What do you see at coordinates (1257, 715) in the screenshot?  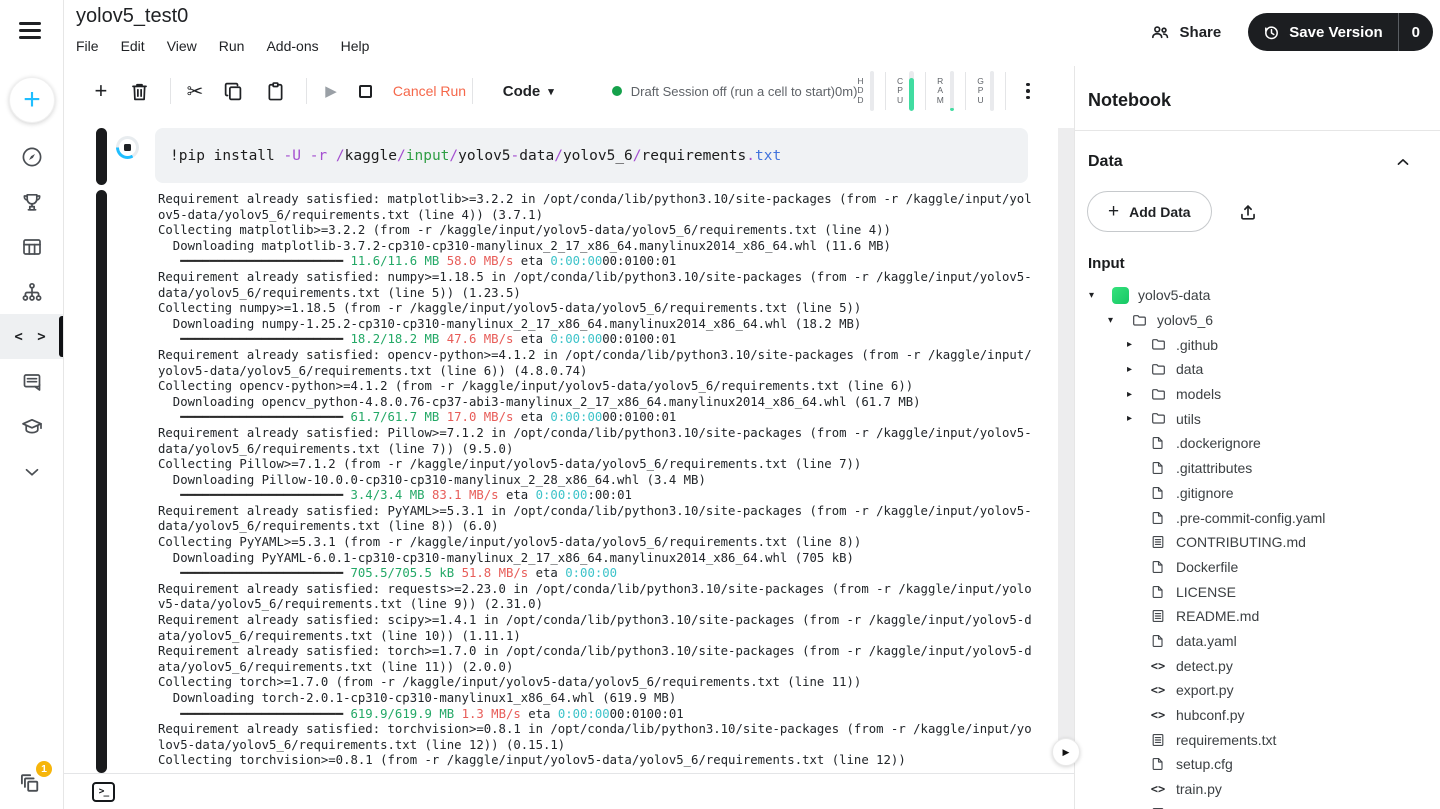 I see `tree-item-hubconf-py: <> hubconf.py` at bounding box center [1257, 715].